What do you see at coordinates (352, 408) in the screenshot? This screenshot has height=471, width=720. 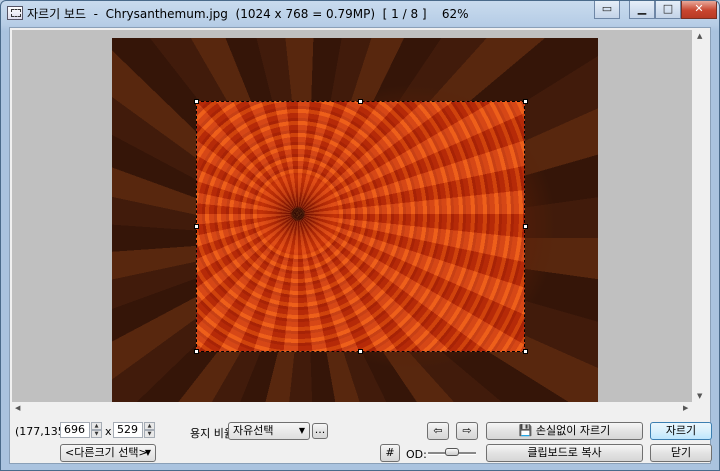 I see `horizontal-scrollbar: ◀ ▶` at bounding box center [352, 408].